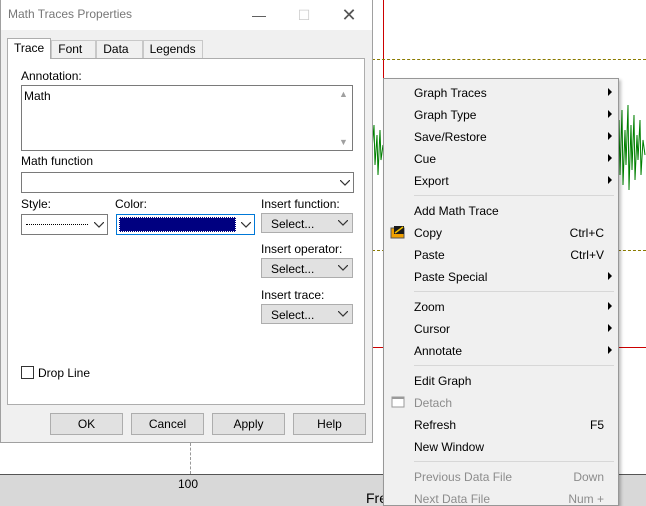 The height and width of the screenshot is (506, 646). I want to click on menu-item-label: Detach, so click(433, 403).